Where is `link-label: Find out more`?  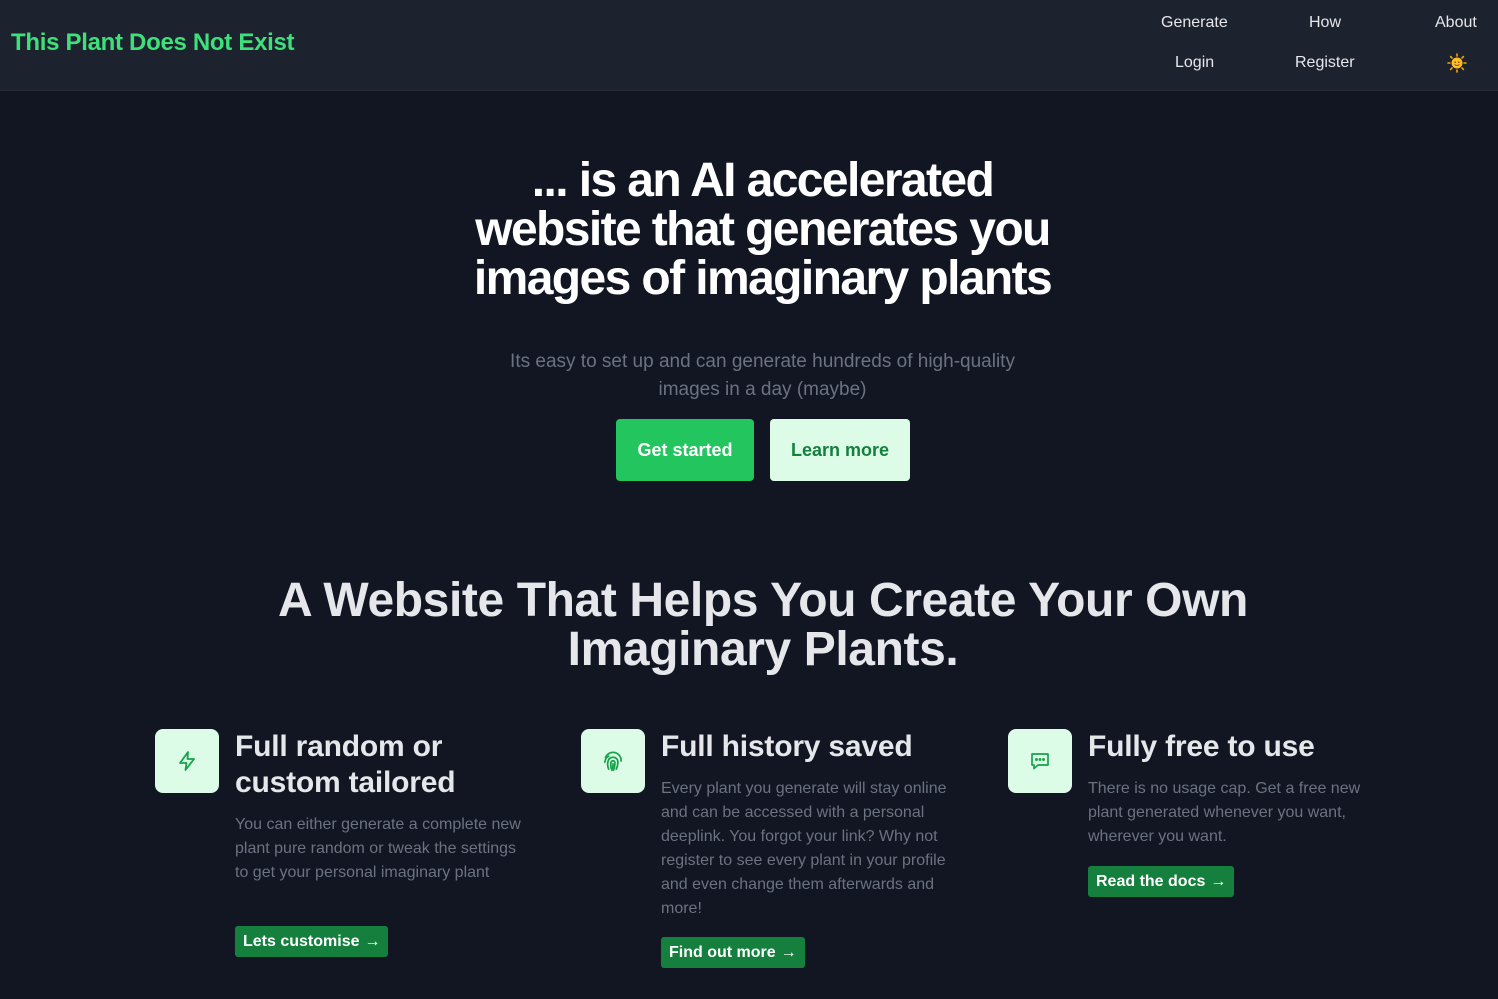 link-label: Find out more is located at coordinates (722, 952).